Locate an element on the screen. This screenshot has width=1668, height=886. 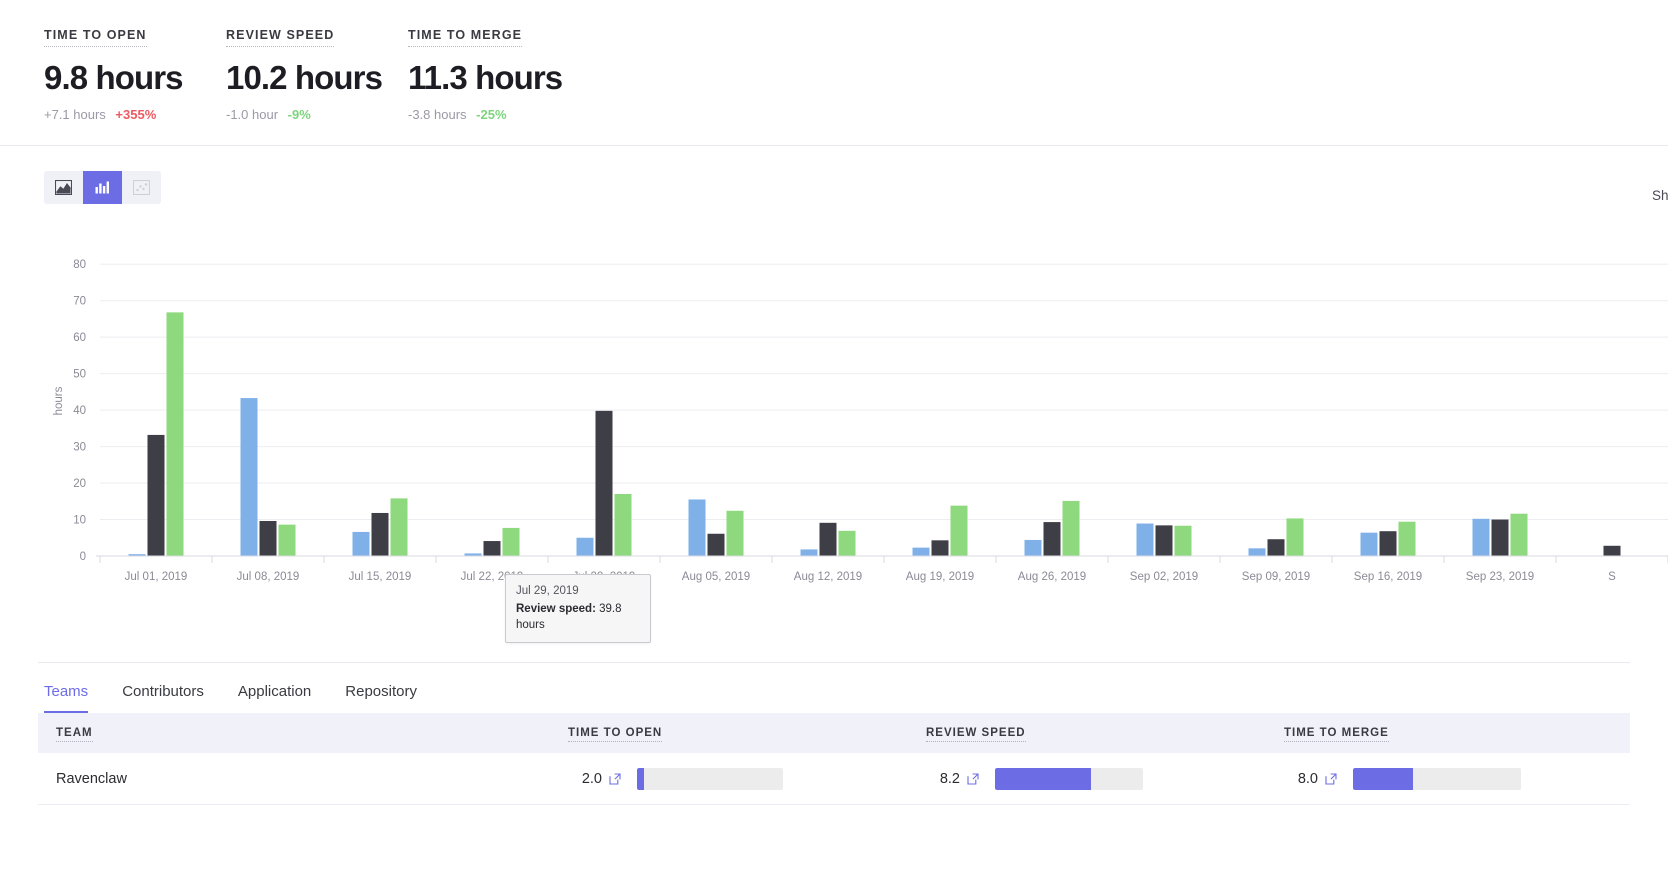
kpi-value: 9.8 hours is located at coordinates (114, 77).